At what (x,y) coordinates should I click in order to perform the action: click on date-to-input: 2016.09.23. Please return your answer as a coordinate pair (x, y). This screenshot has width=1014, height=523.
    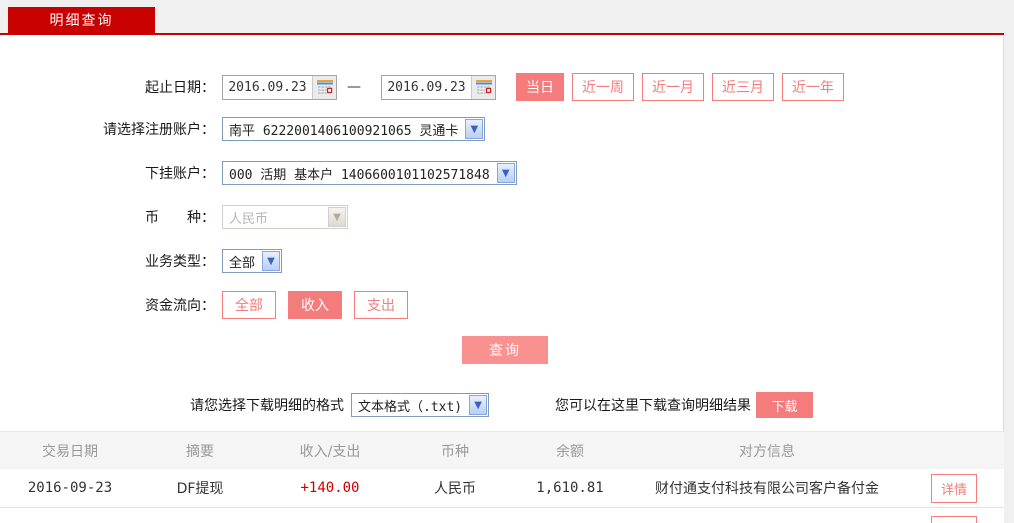
    Looking at the image, I should click on (438, 87).